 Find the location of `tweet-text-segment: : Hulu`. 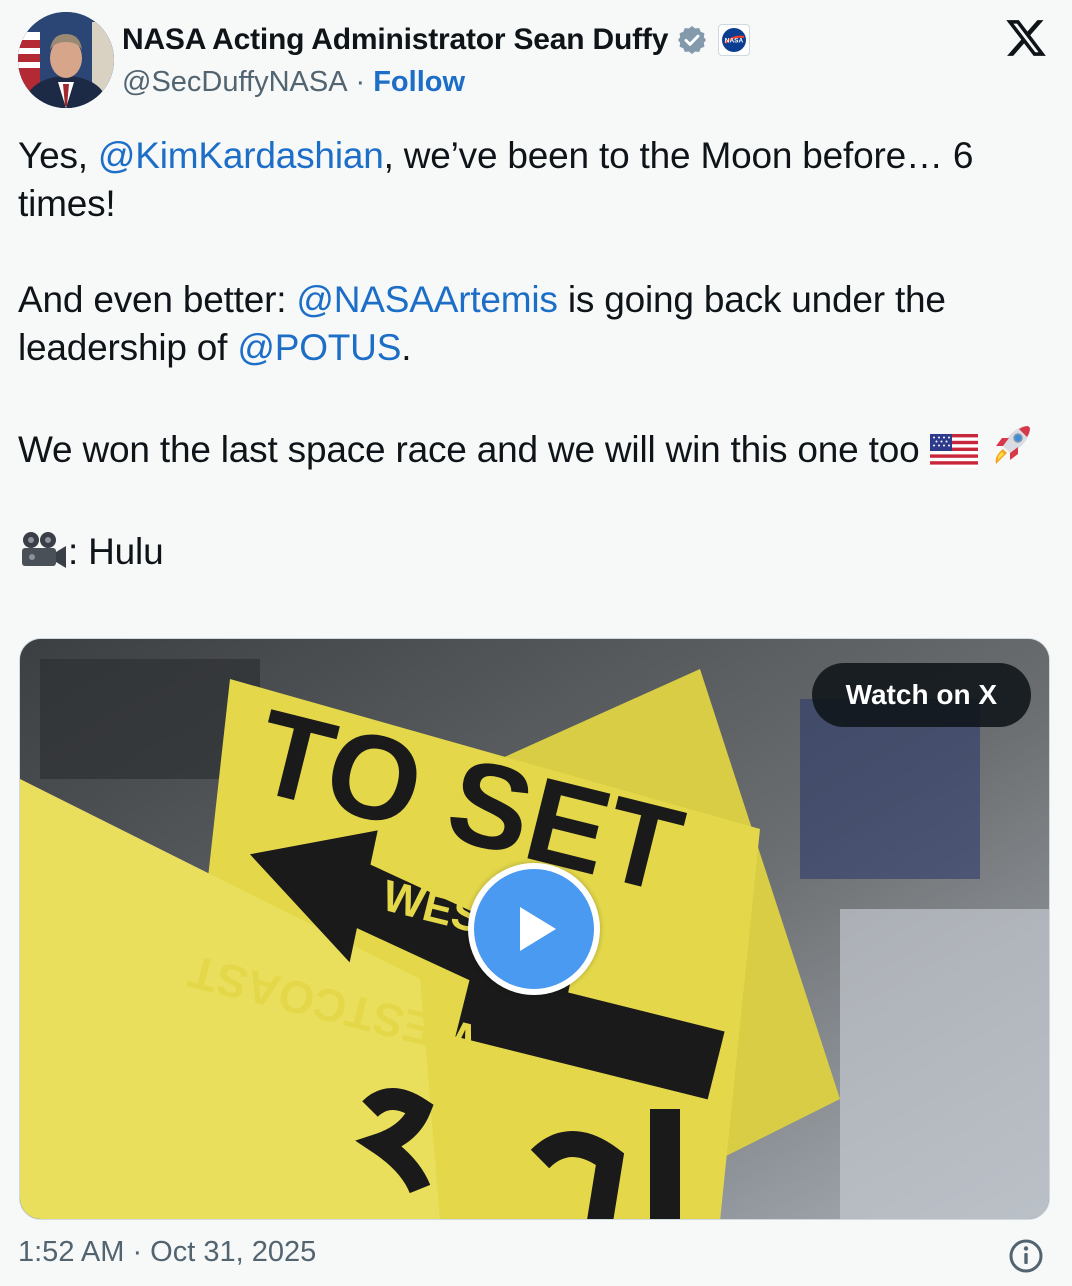

tweet-text-segment: : Hulu is located at coordinates (116, 551).